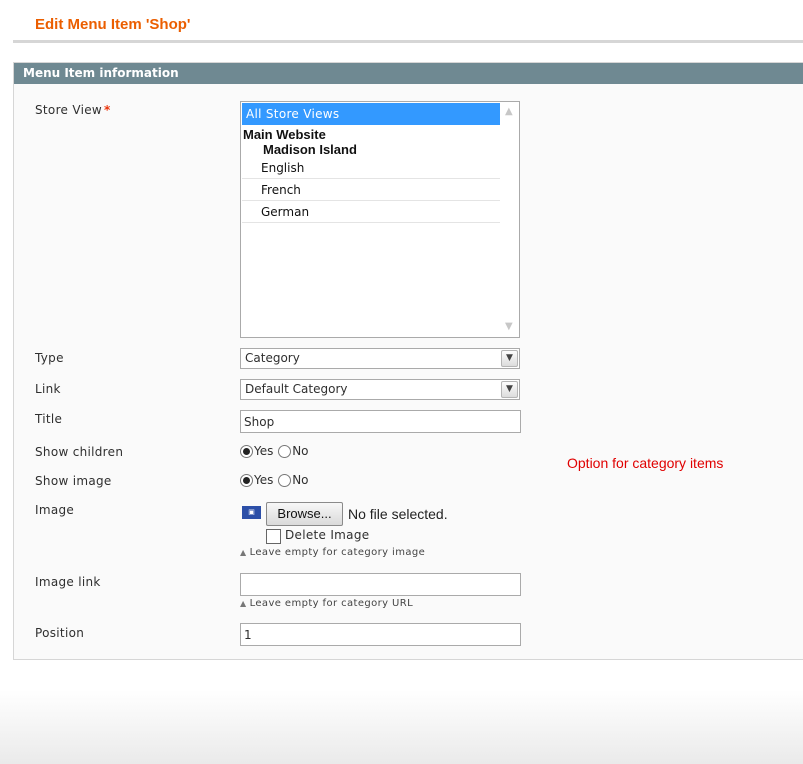 The image size is (803, 764). I want to click on show-image-radios: Yes No, so click(275, 480).